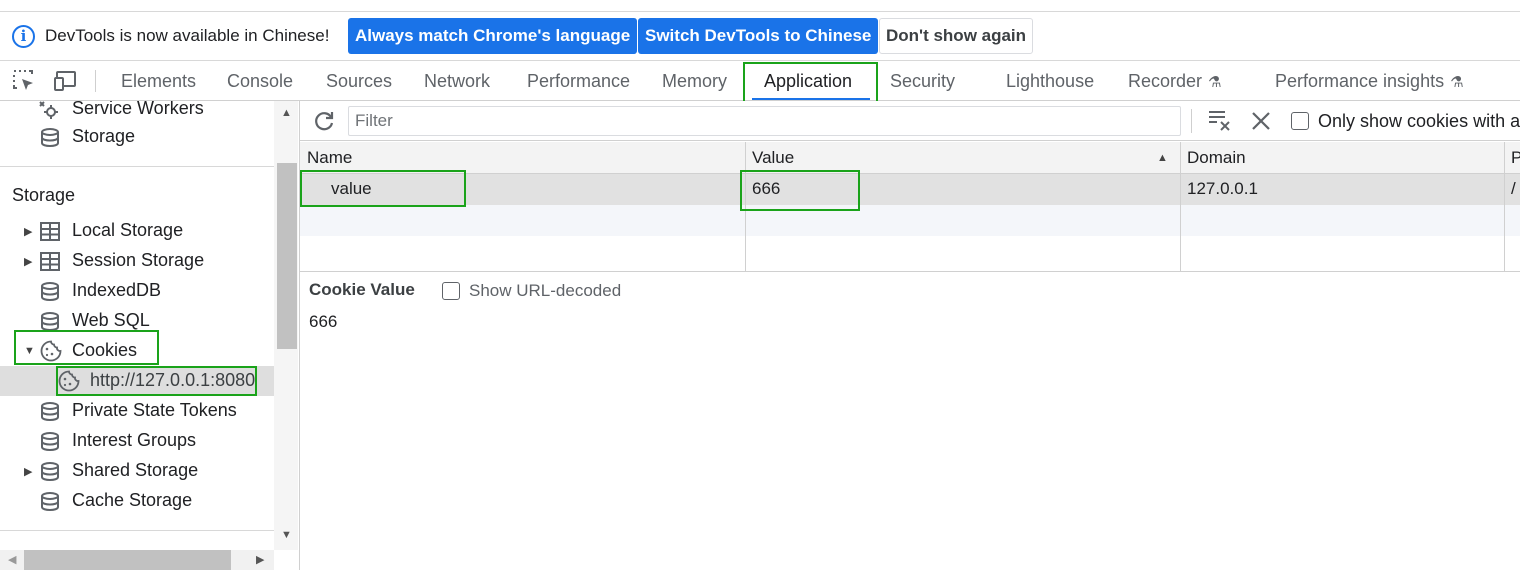 The height and width of the screenshot is (570, 1520). I want to click on cookies-toolbar: Only show cookies with a, so click(910, 121).